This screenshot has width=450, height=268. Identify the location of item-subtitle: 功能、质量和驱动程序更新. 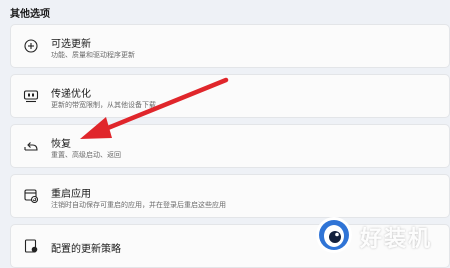
(93, 55).